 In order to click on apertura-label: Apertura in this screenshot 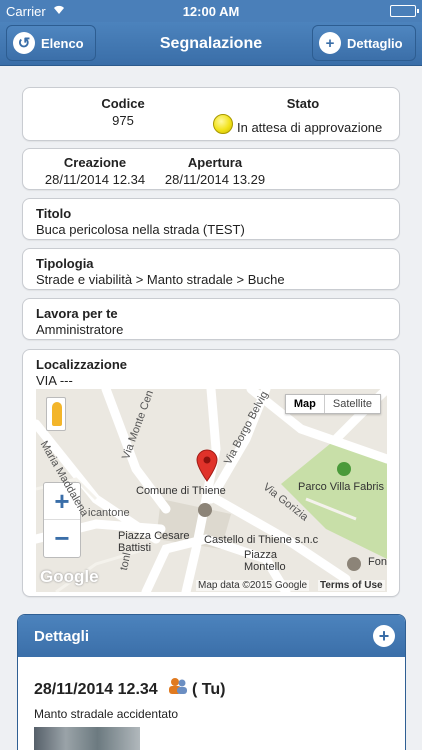, I will do `click(215, 162)`.